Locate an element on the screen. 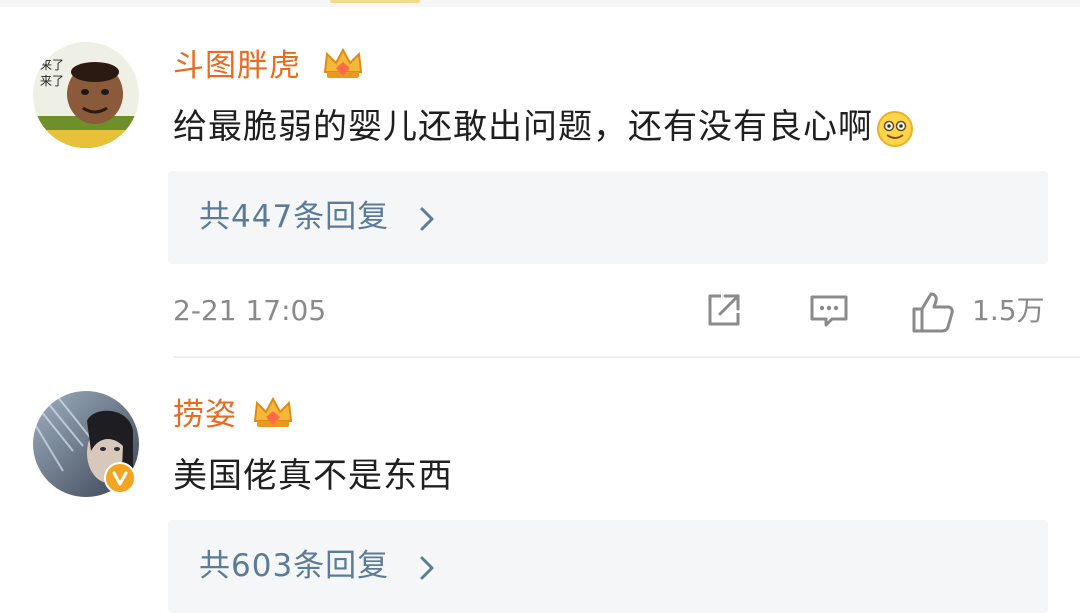 The image size is (1080, 613). comment-text: 美国佬真不是东西 is located at coordinates (313, 476).